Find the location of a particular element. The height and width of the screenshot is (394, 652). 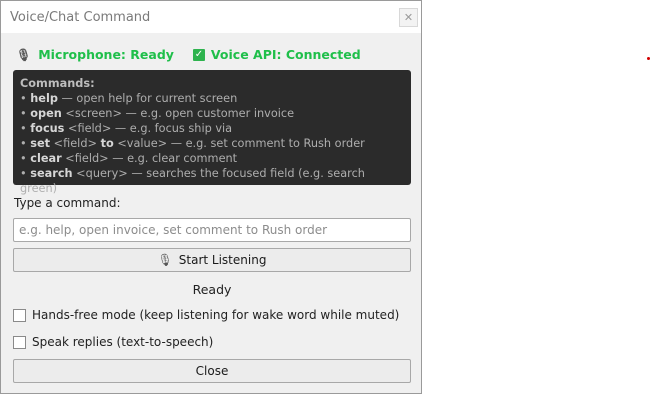

voice-api-status: Voice API: Connected is located at coordinates (285, 54).